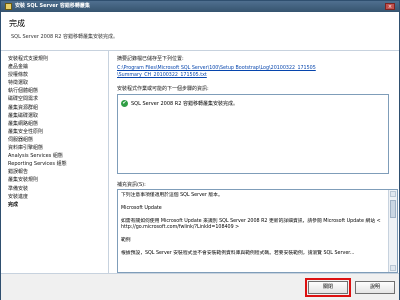 This screenshot has height=300, width=400. I want to click on supplemental-scrollbar, so click(392, 231).